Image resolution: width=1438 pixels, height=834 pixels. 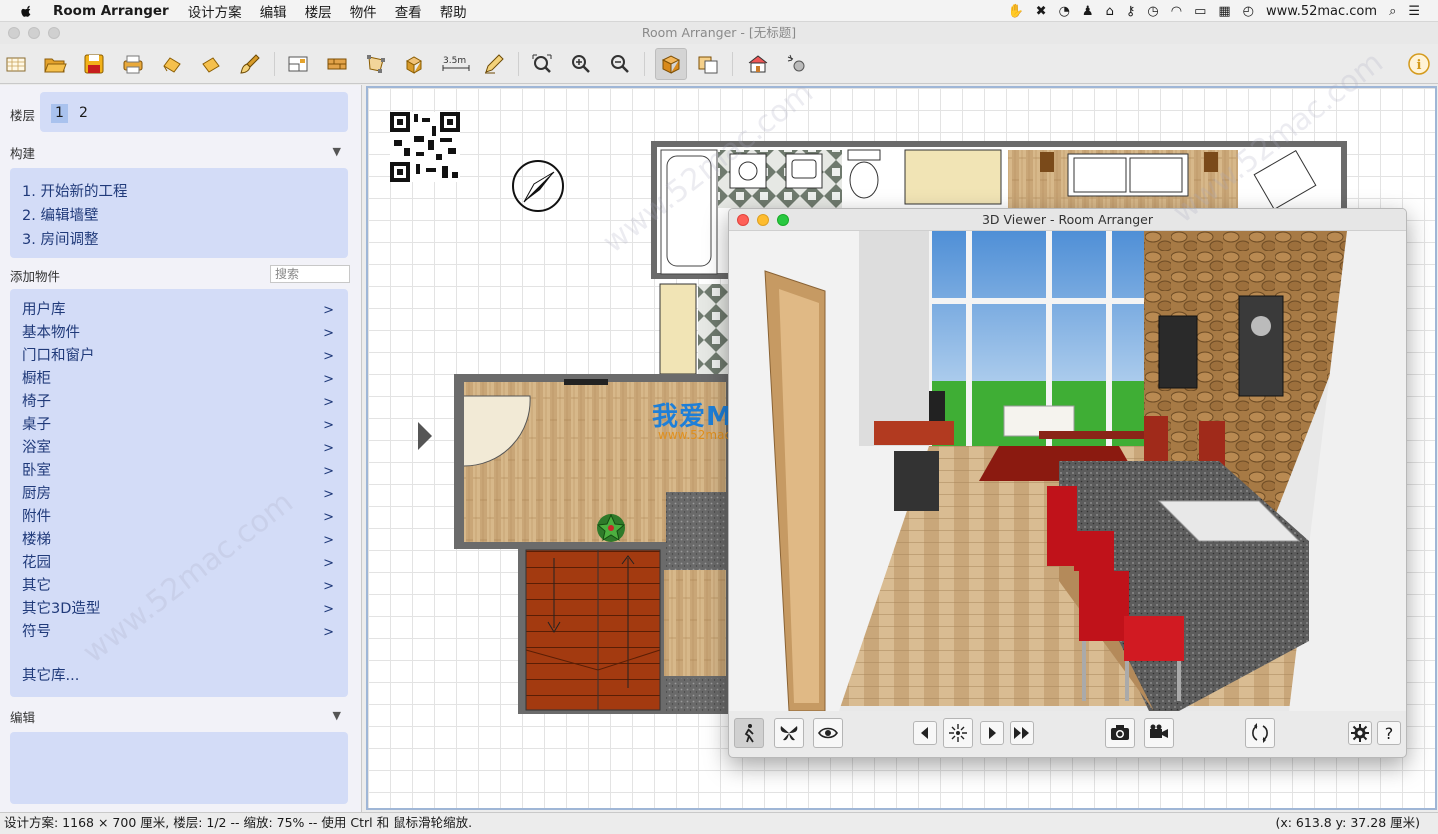 What do you see at coordinates (992, 733) in the screenshot?
I see `play-icon` at bounding box center [992, 733].